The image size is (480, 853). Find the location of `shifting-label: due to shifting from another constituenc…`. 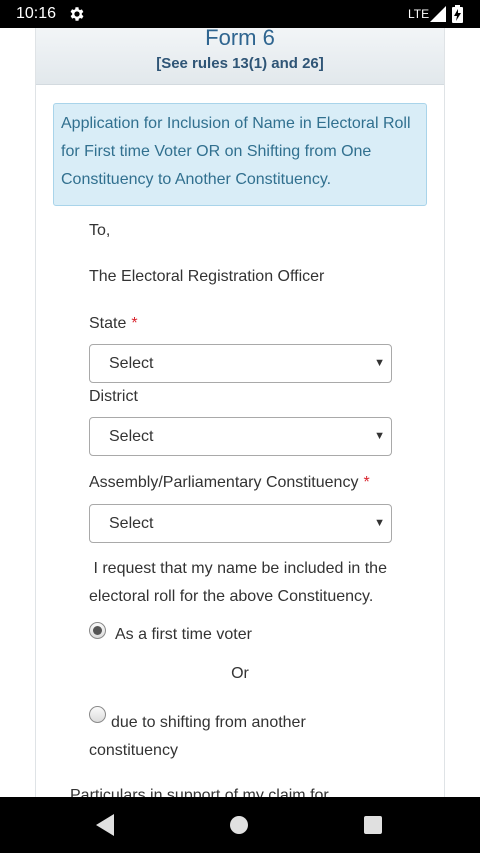

shifting-label: due to shifting from another constituenc… is located at coordinates (234, 737).